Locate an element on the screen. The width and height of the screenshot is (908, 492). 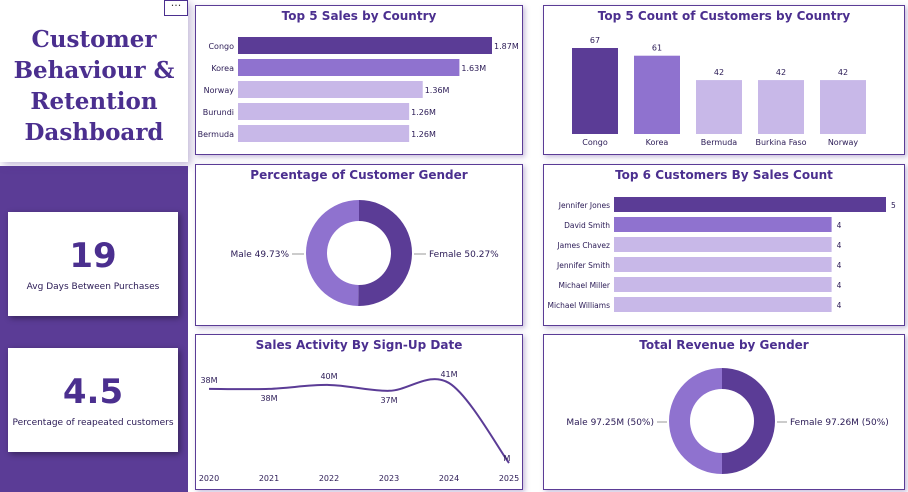
x-tick-label: 2020 is located at coordinates (209, 478).